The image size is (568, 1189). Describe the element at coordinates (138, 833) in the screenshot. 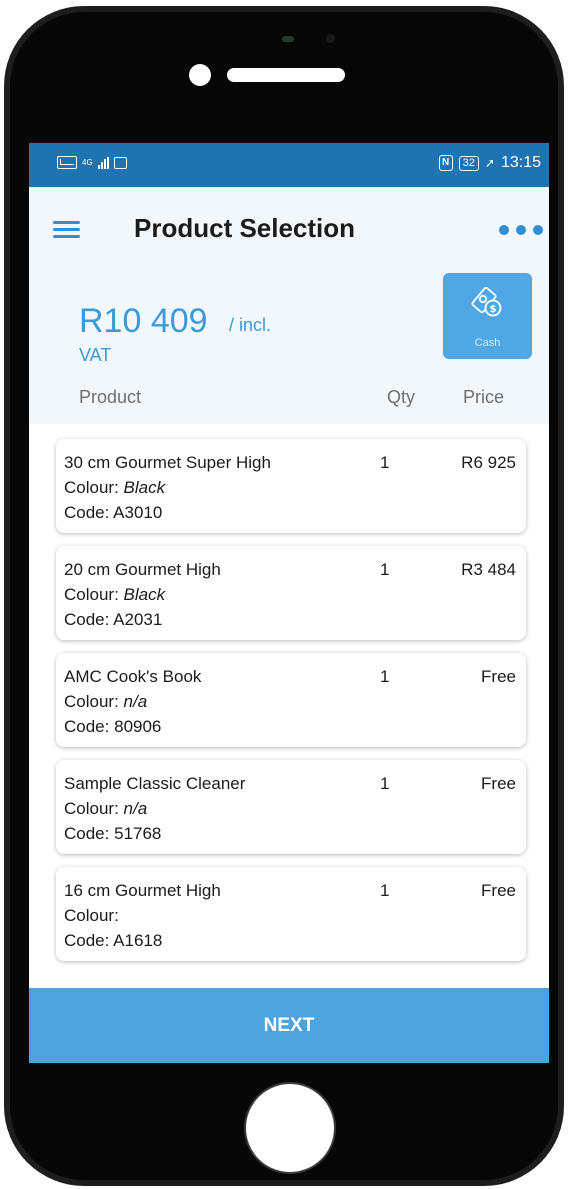

I see `code-value: 51768` at that location.